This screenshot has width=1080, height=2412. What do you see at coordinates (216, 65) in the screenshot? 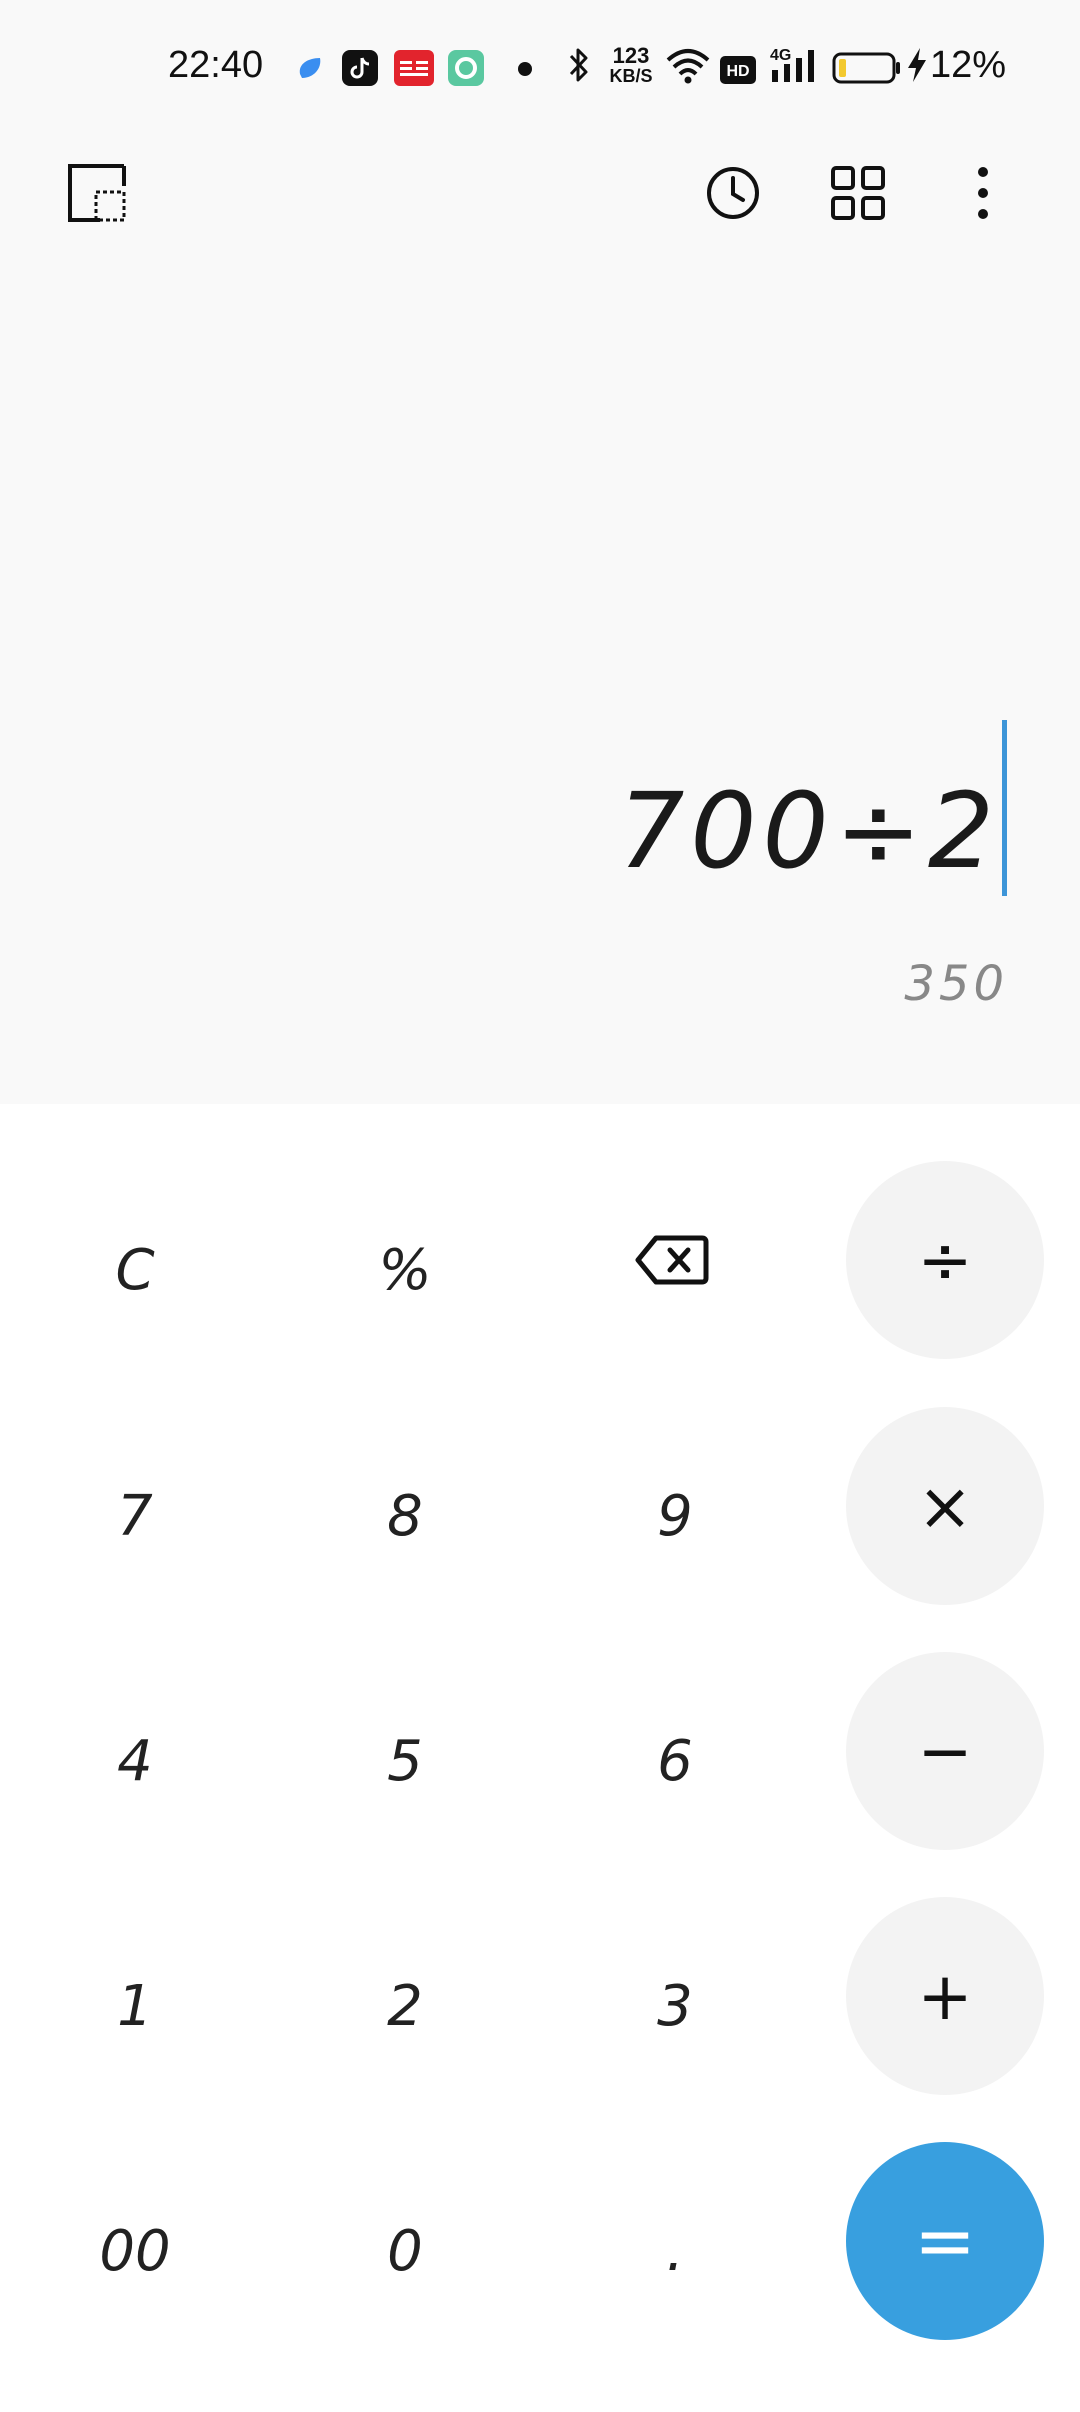
I see `status-time: 22:40` at bounding box center [216, 65].